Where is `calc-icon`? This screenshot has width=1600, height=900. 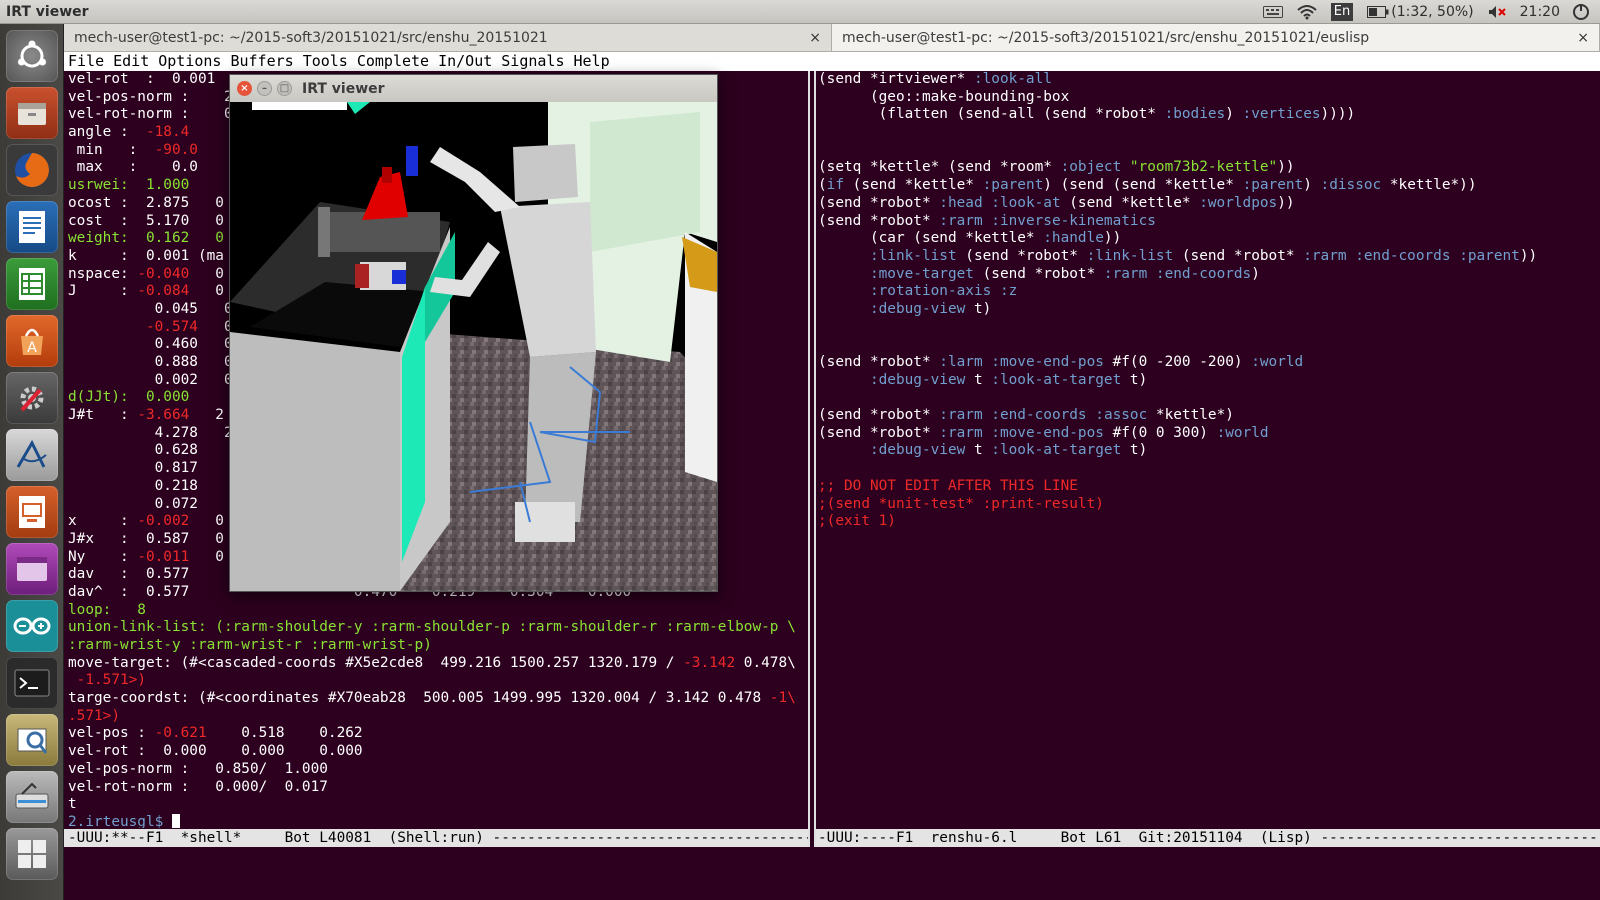
calc-icon is located at coordinates (32, 284).